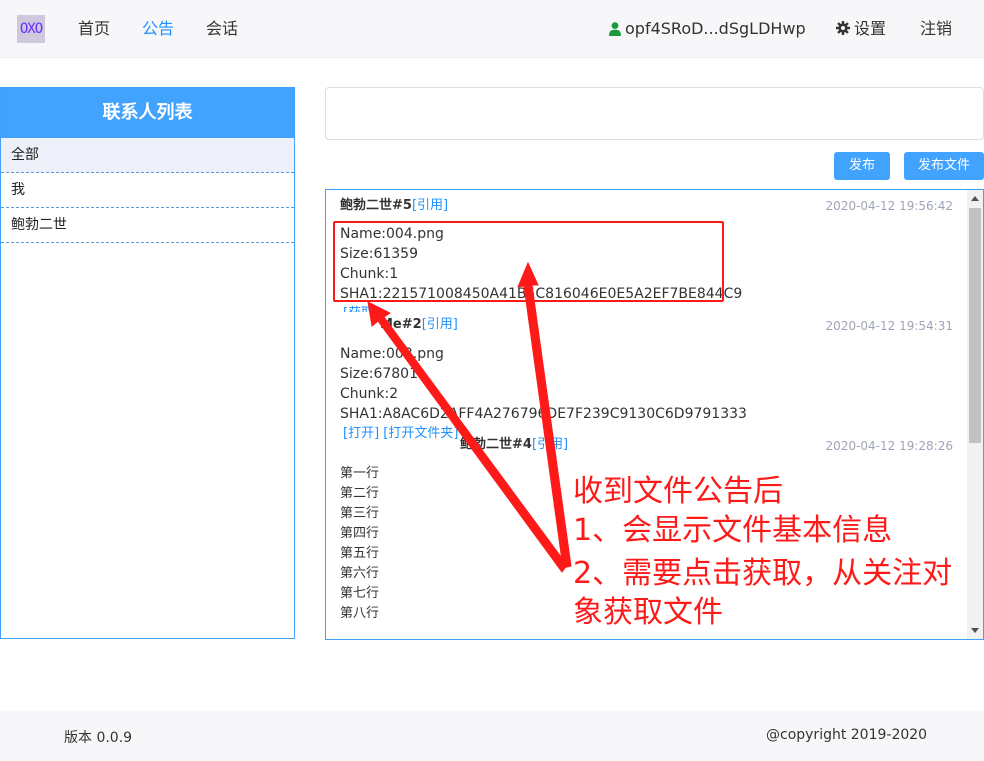 Image resolution: width=984 pixels, height=761 pixels. What do you see at coordinates (678, 491) in the screenshot?
I see `annotation-line: 收到文件公告后` at bounding box center [678, 491].